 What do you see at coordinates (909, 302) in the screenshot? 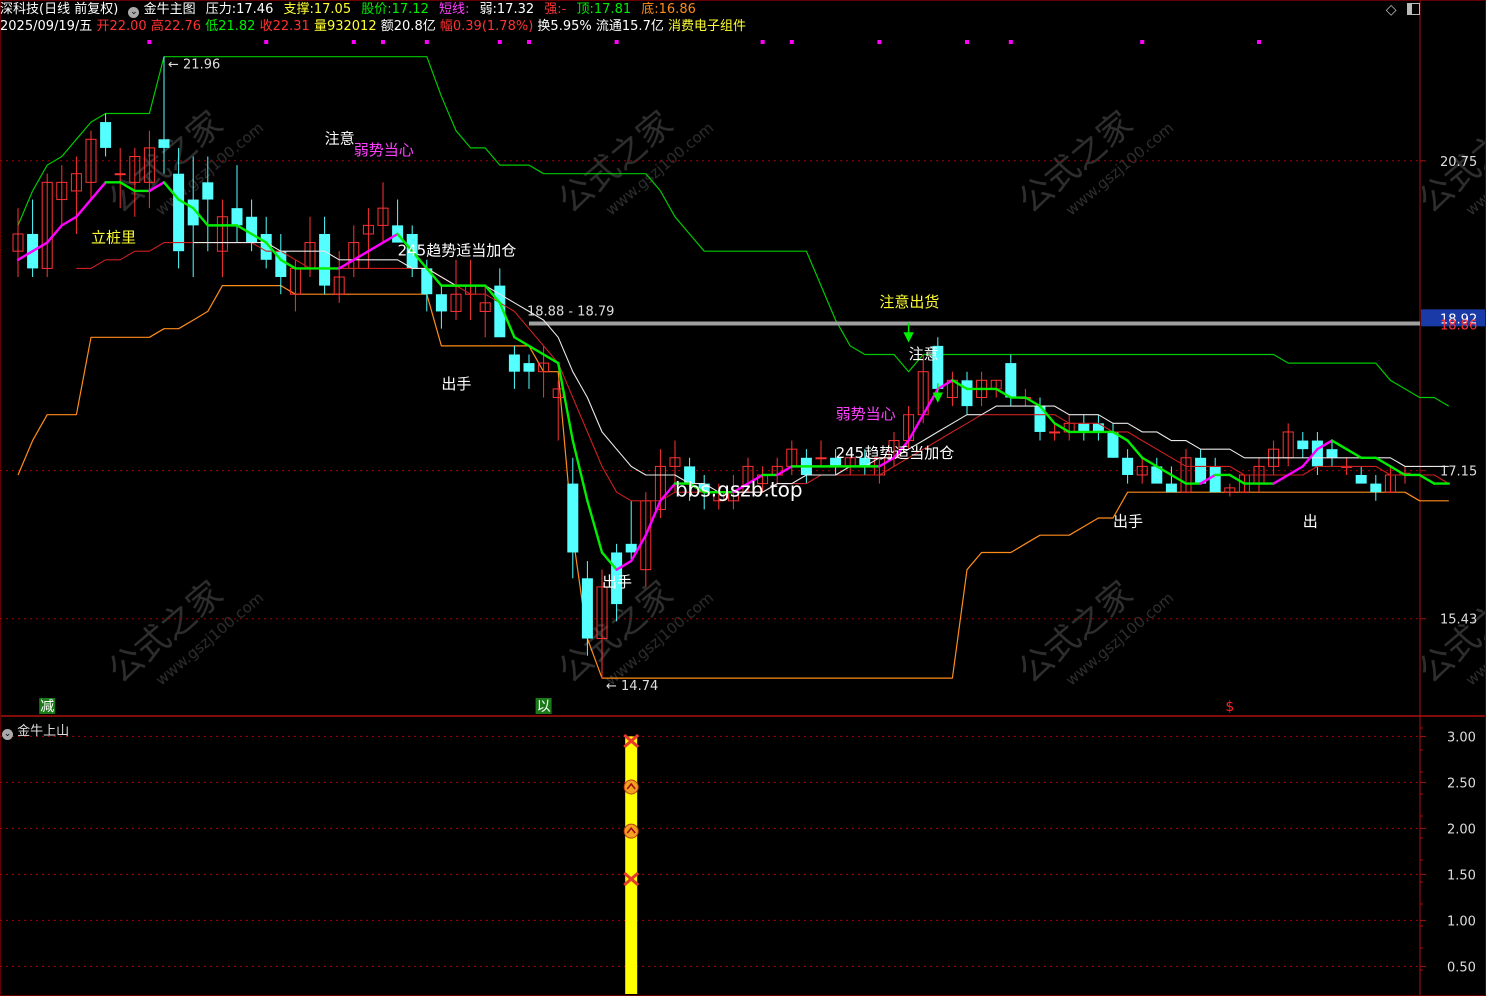
I see `chart-annotation: 注意出货` at bounding box center [909, 302].